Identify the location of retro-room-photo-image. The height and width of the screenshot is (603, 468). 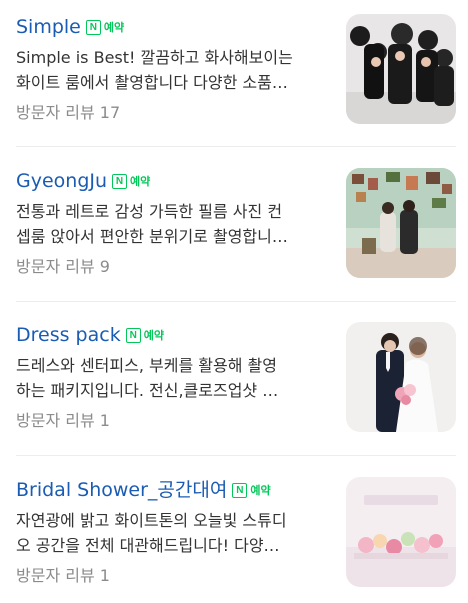
(401, 223).